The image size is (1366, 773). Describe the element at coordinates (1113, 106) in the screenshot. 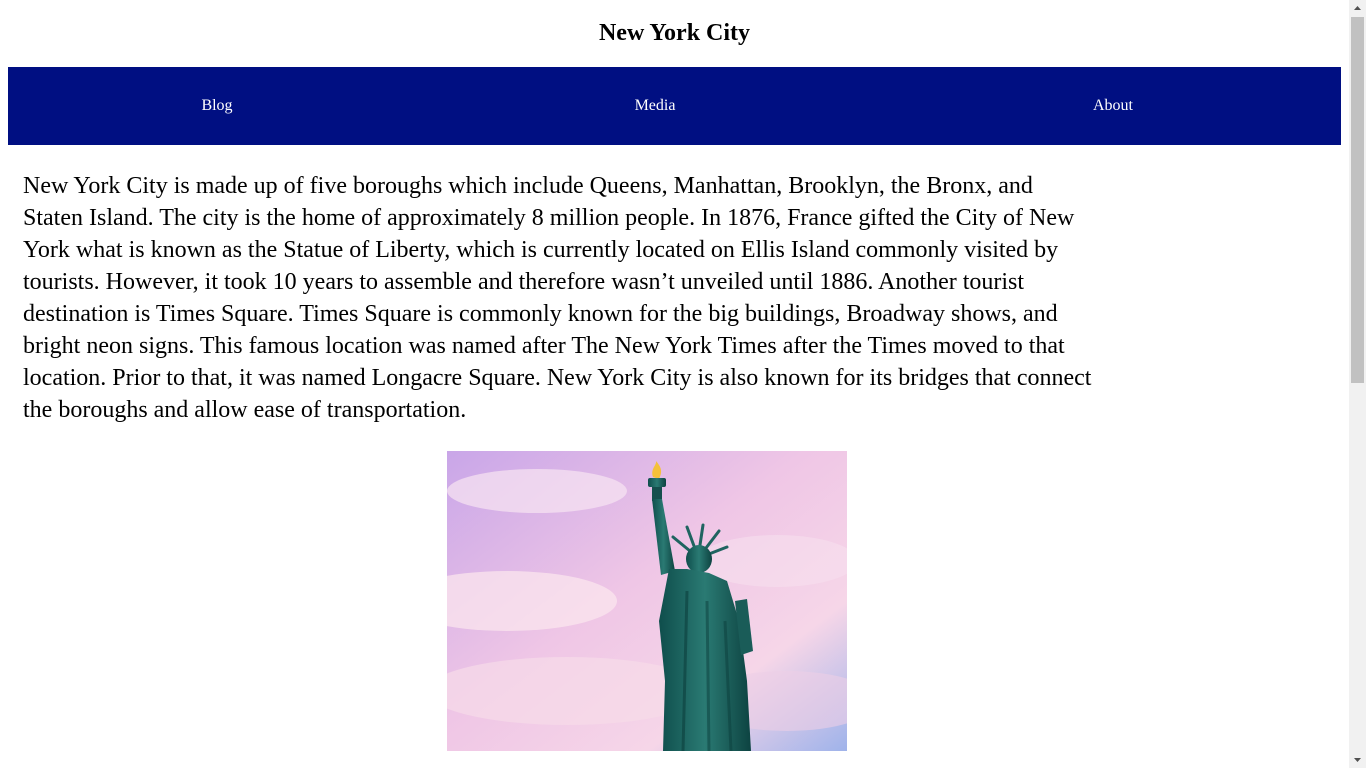

I see `nav-link-about: About` at that location.